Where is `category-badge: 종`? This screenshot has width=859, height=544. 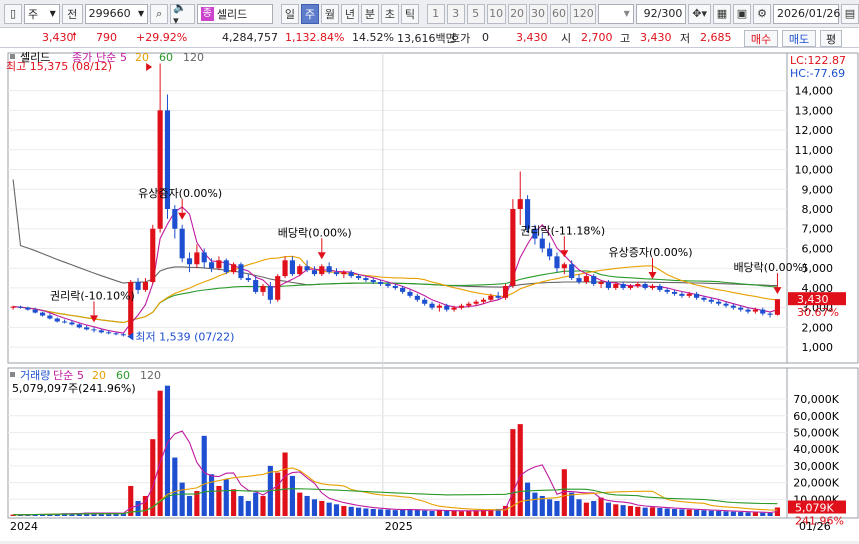 category-badge: 종 is located at coordinates (207, 13).